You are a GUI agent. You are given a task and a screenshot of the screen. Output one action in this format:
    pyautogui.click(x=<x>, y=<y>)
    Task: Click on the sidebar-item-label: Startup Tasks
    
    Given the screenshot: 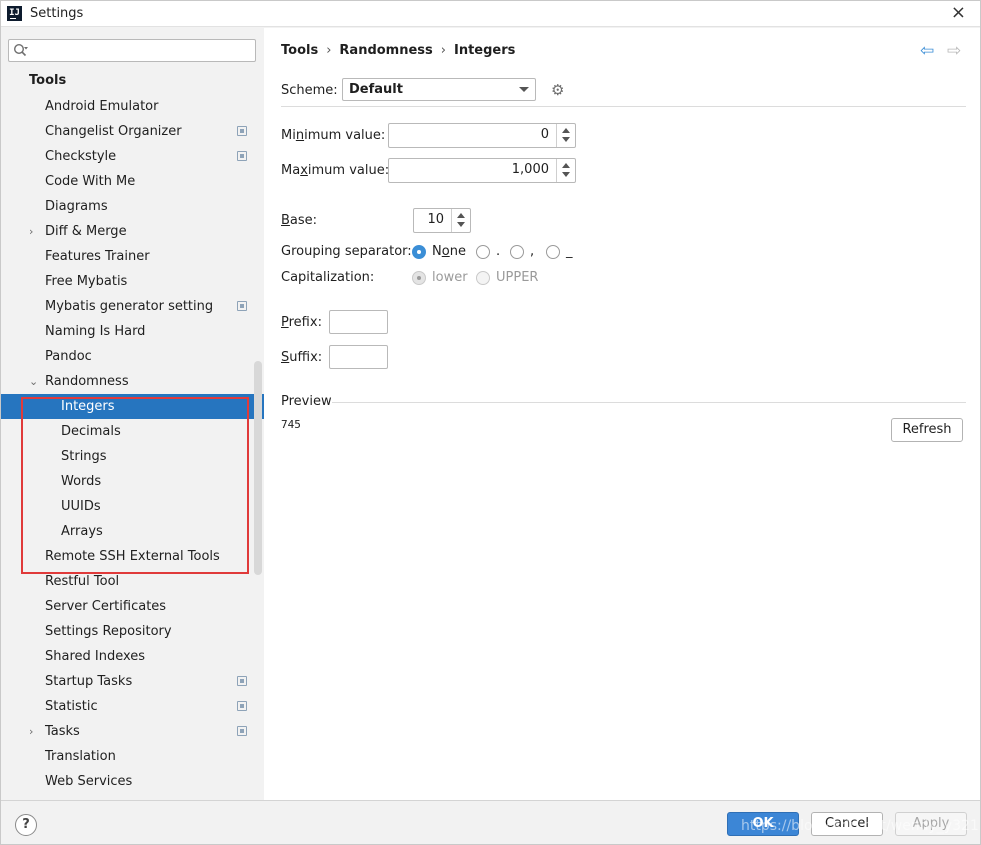 What is the action you would take?
    pyautogui.click(x=89, y=681)
    